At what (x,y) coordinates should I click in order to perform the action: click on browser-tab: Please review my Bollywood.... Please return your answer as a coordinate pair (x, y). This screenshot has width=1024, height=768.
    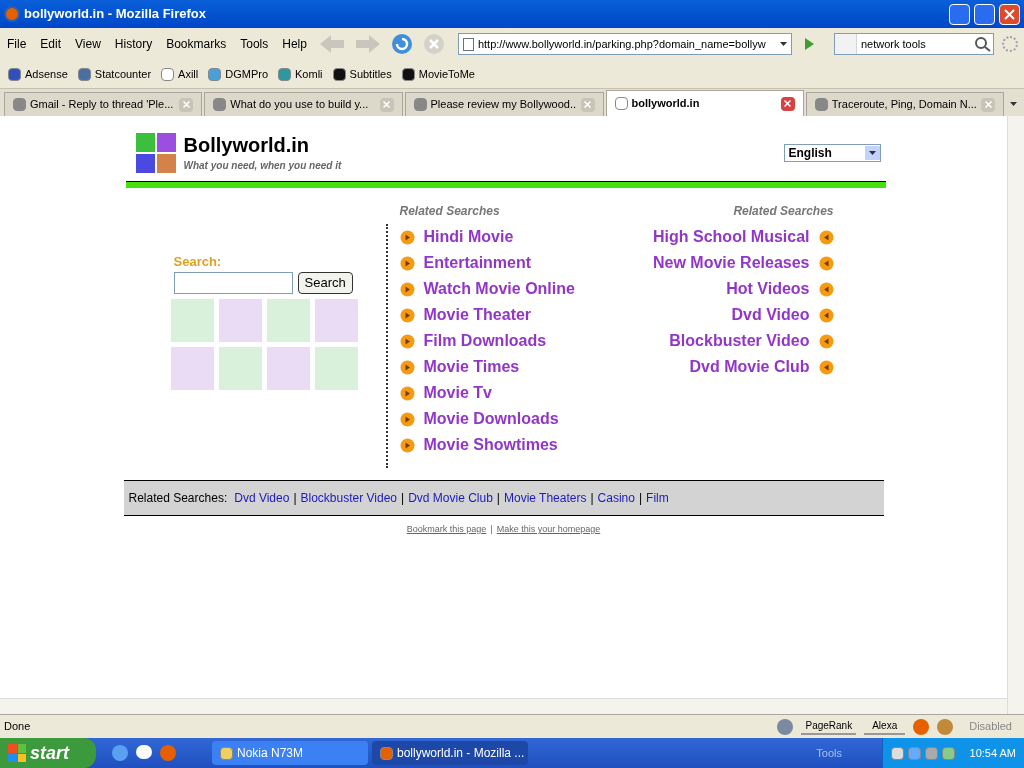
    Looking at the image, I should click on (504, 104).